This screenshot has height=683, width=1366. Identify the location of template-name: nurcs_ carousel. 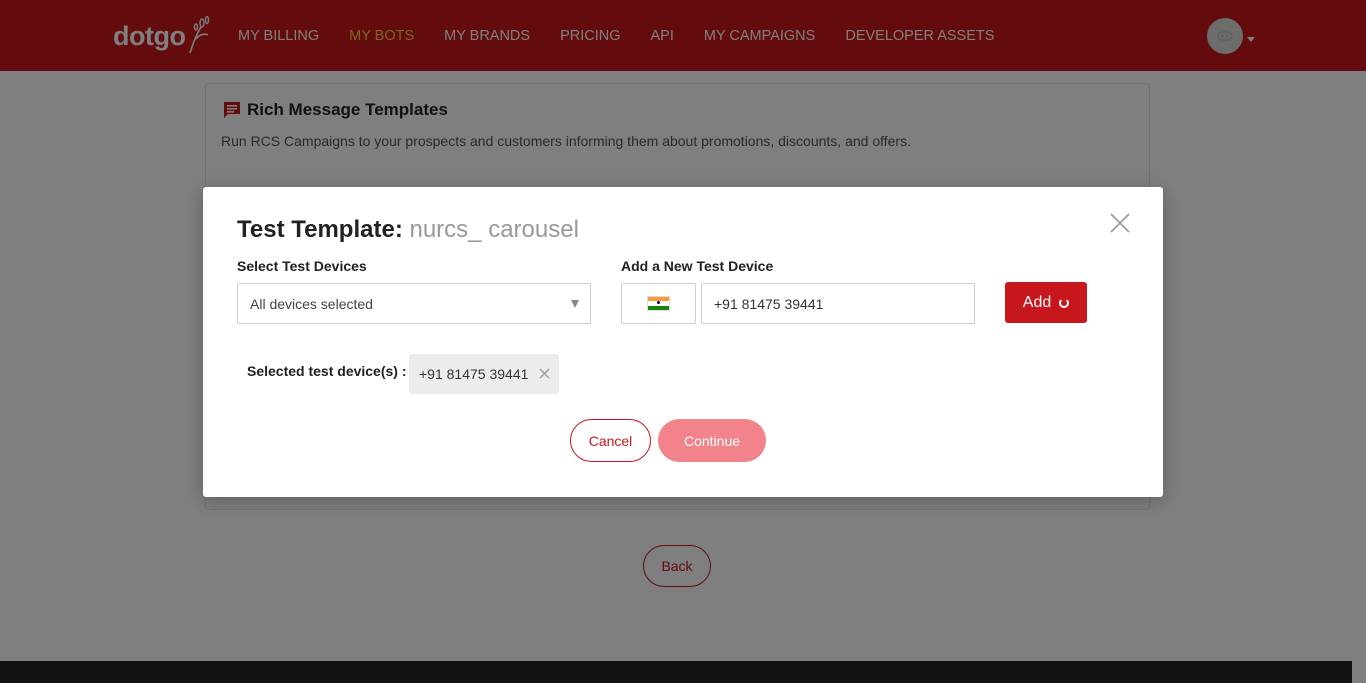
(494, 229).